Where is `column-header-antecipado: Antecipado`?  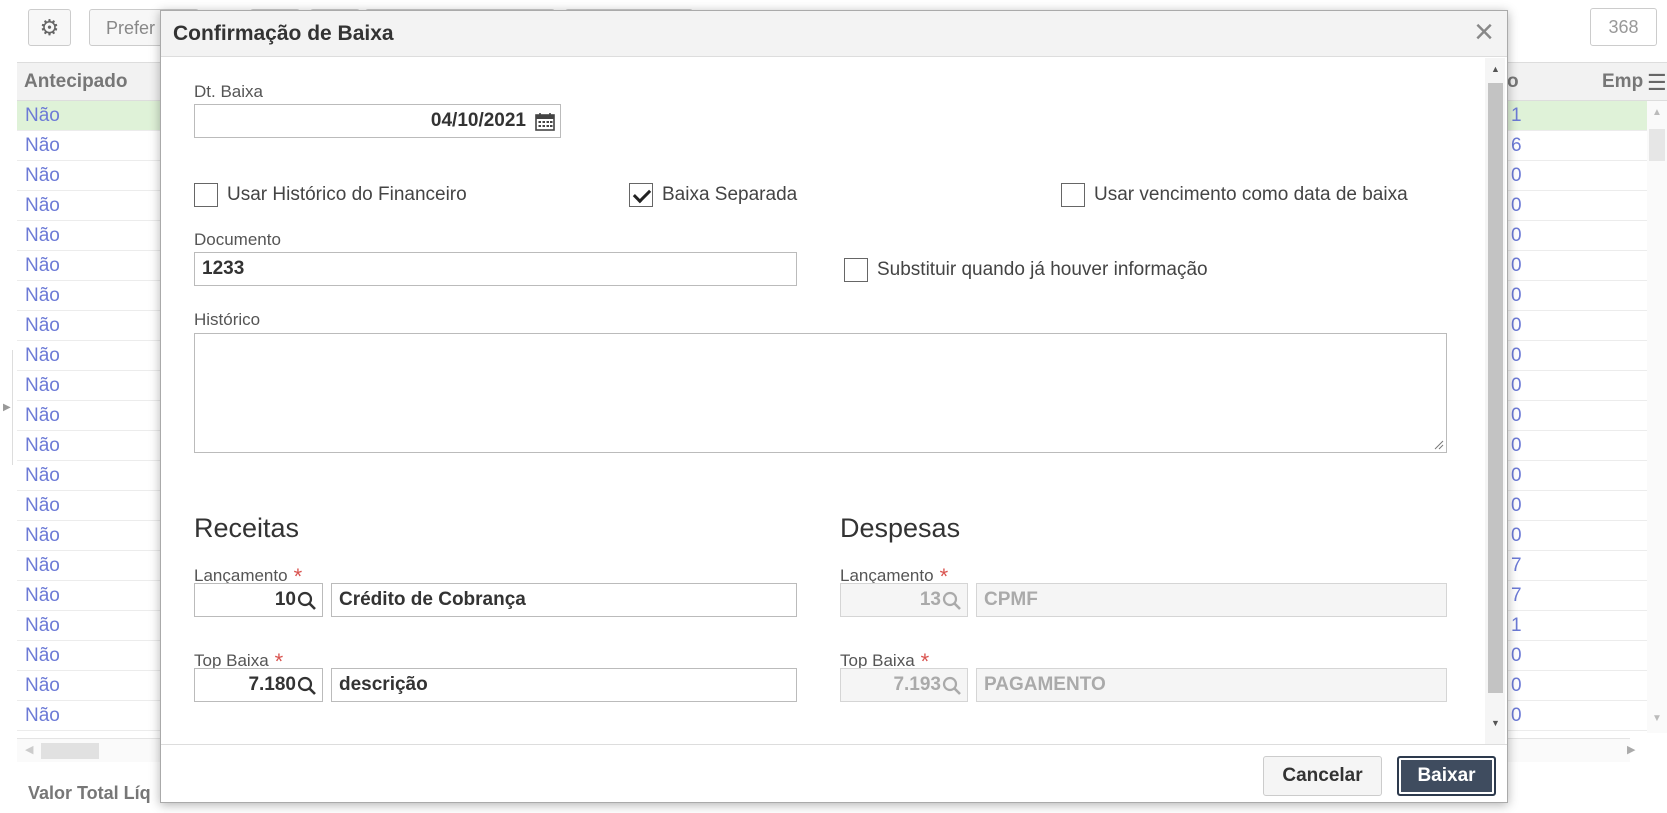 column-header-antecipado: Antecipado is located at coordinates (75, 82).